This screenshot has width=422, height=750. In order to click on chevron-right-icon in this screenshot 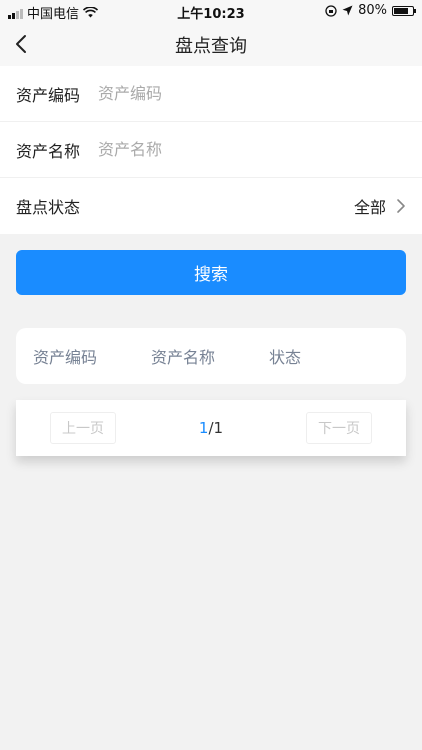, I will do `click(401, 206)`.